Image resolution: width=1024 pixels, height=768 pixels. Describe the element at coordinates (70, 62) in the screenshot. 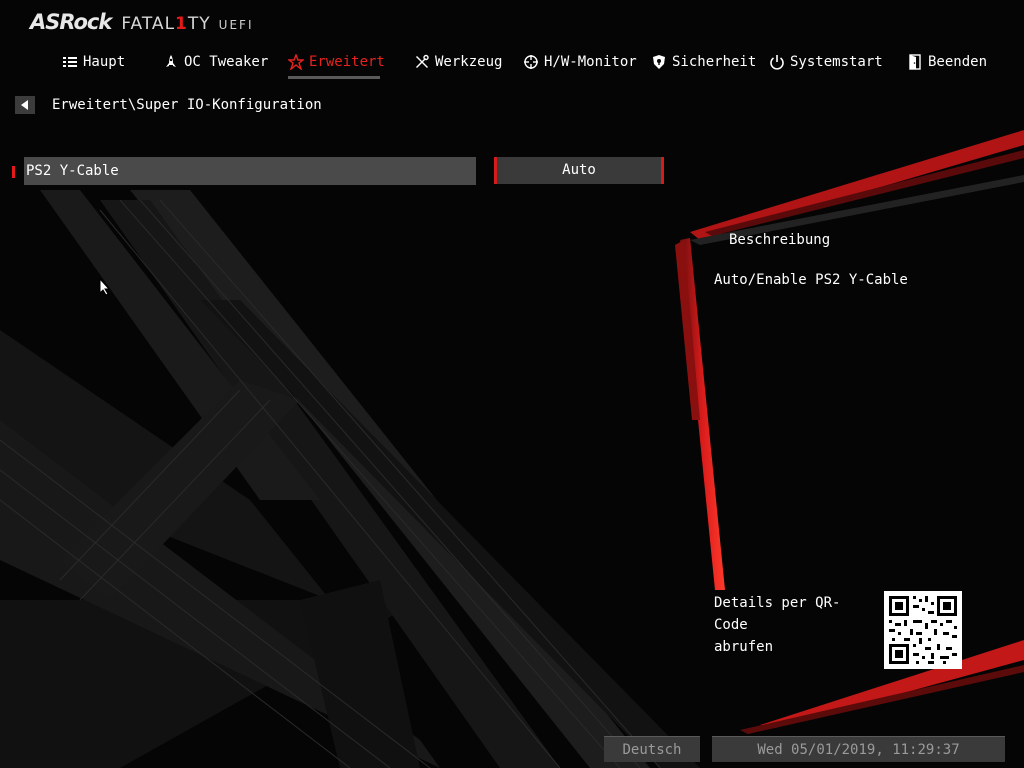

I see `list-icon` at that location.